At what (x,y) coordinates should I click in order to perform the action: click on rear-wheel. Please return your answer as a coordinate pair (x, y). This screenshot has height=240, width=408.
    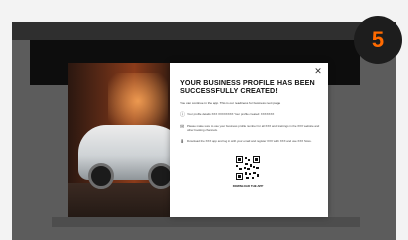
    Looking at the image, I should click on (159, 176).